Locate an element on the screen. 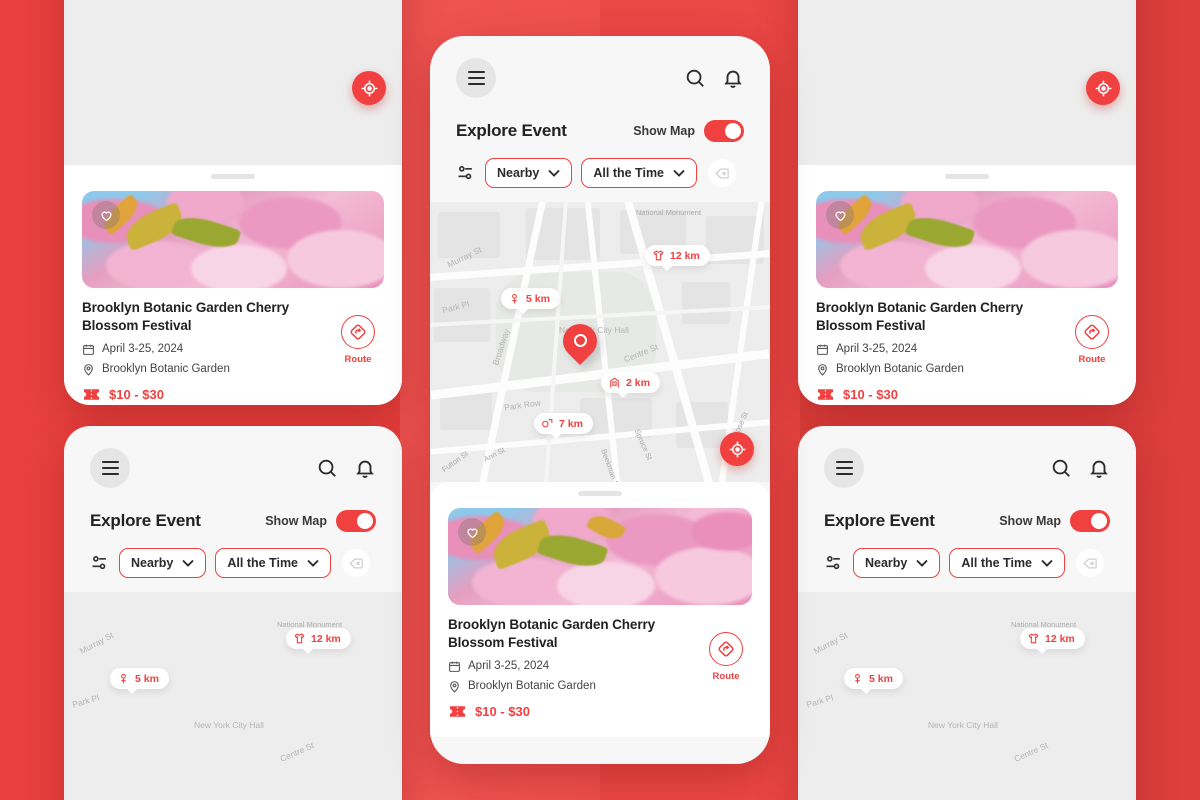 This screenshot has width=1200, height=800. map-pin-icon is located at coordinates (454, 686).